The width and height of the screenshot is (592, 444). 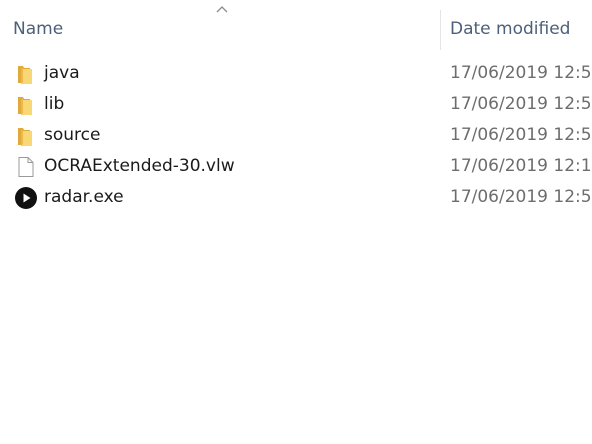 What do you see at coordinates (296, 104) in the screenshot?
I see `file-row-lib: lib 17/06/2019 12:50` at bounding box center [296, 104].